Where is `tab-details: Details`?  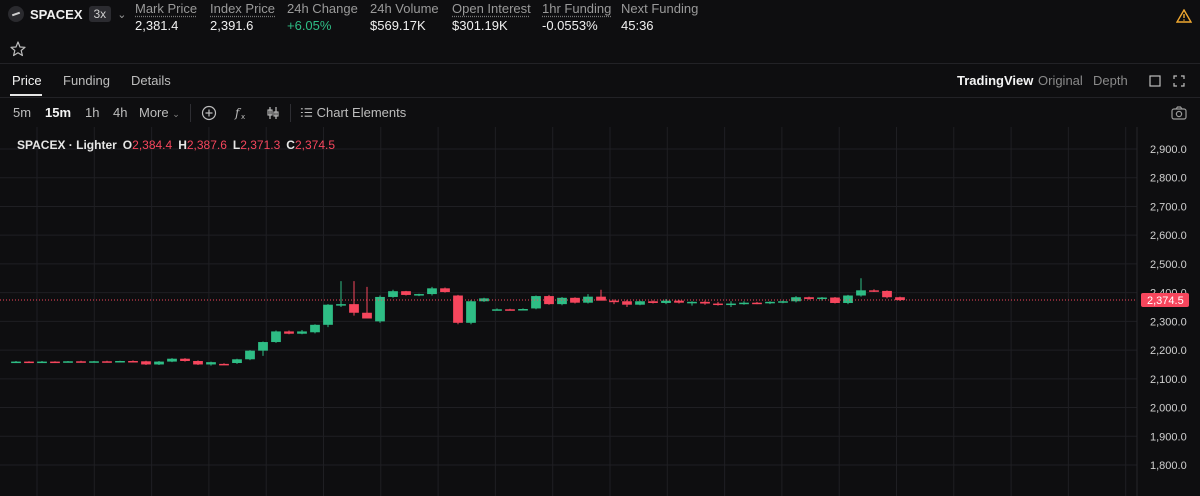
tab-details: Details is located at coordinates (151, 80).